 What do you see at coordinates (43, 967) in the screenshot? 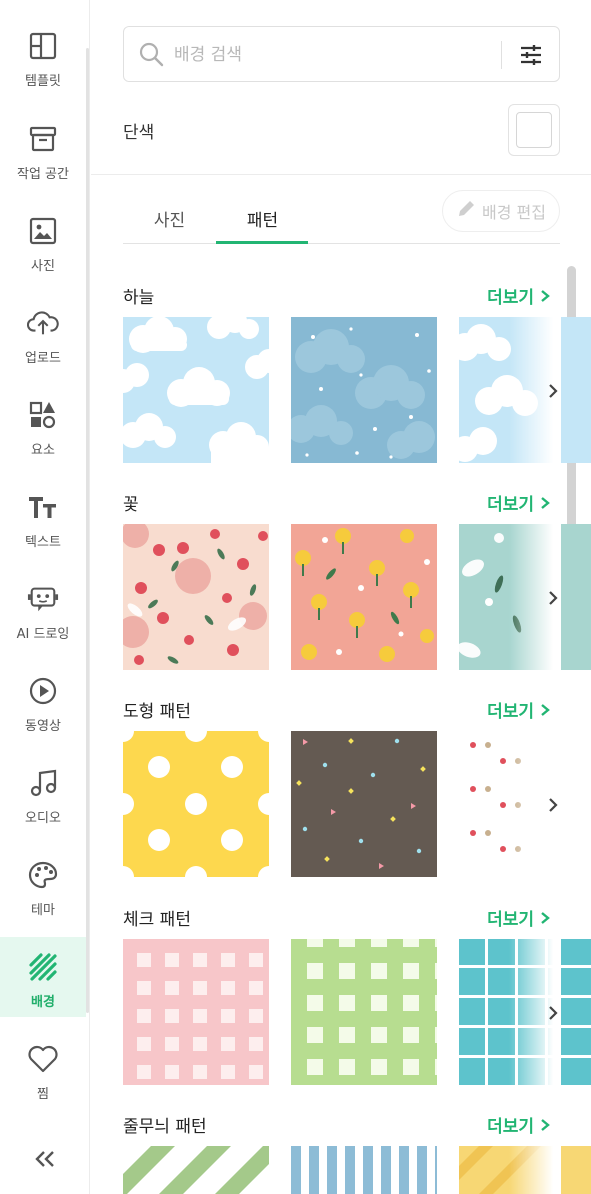
I see `background-stripes-icon` at bounding box center [43, 967].